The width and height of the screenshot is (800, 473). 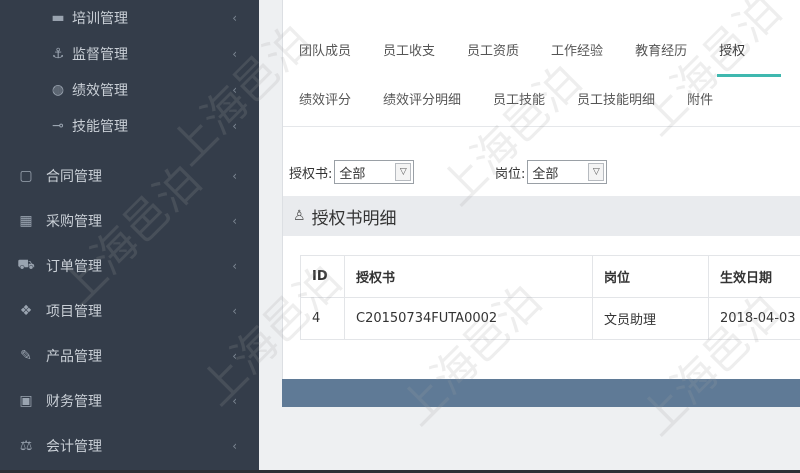 I want to click on post-select-value: 全部, so click(x=545, y=174).